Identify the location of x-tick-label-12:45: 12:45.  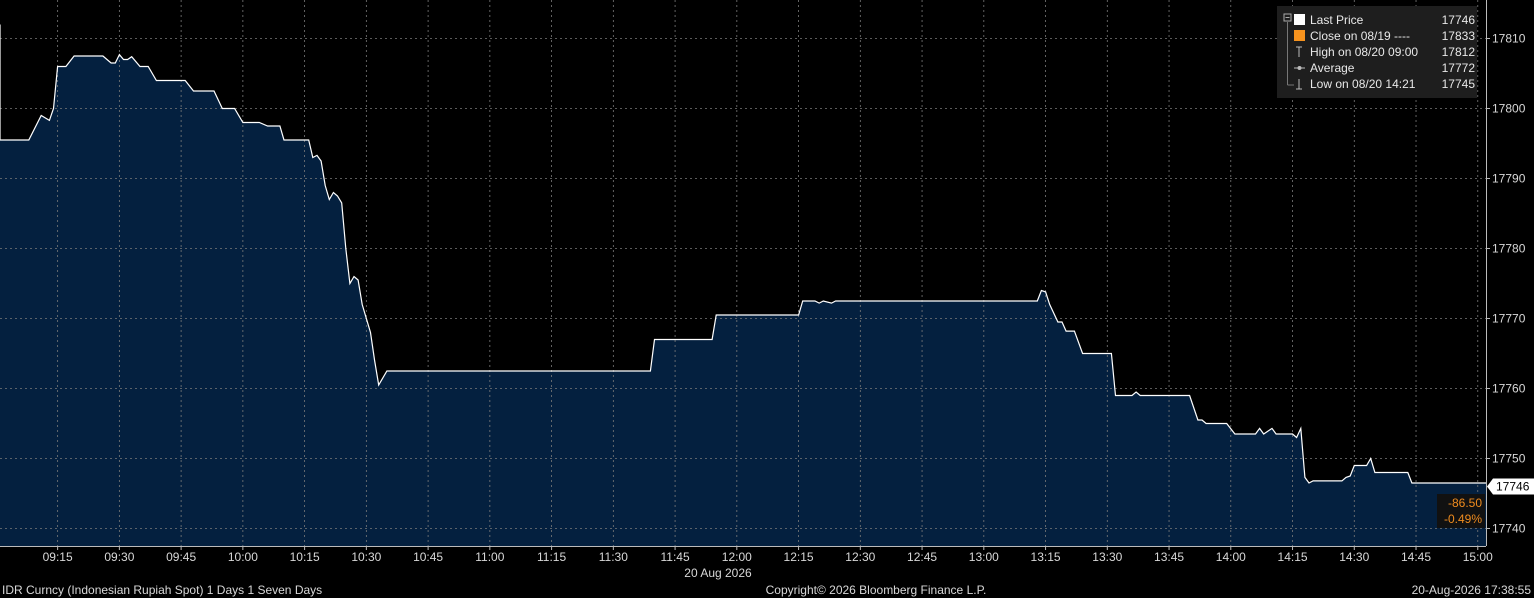
(922, 557).